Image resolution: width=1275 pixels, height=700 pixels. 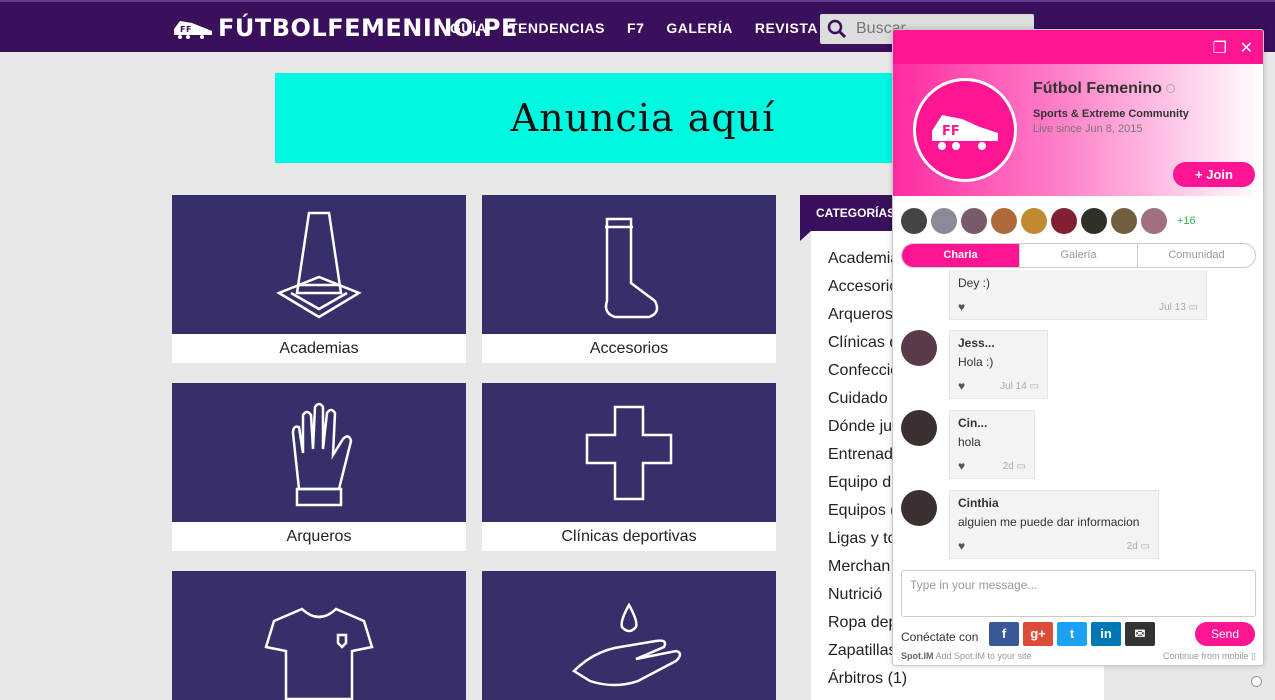 What do you see at coordinates (983, 656) in the screenshot?
I see `add-spotim-text: Add Spot.IM to your site` at bounding box center [983, 656].